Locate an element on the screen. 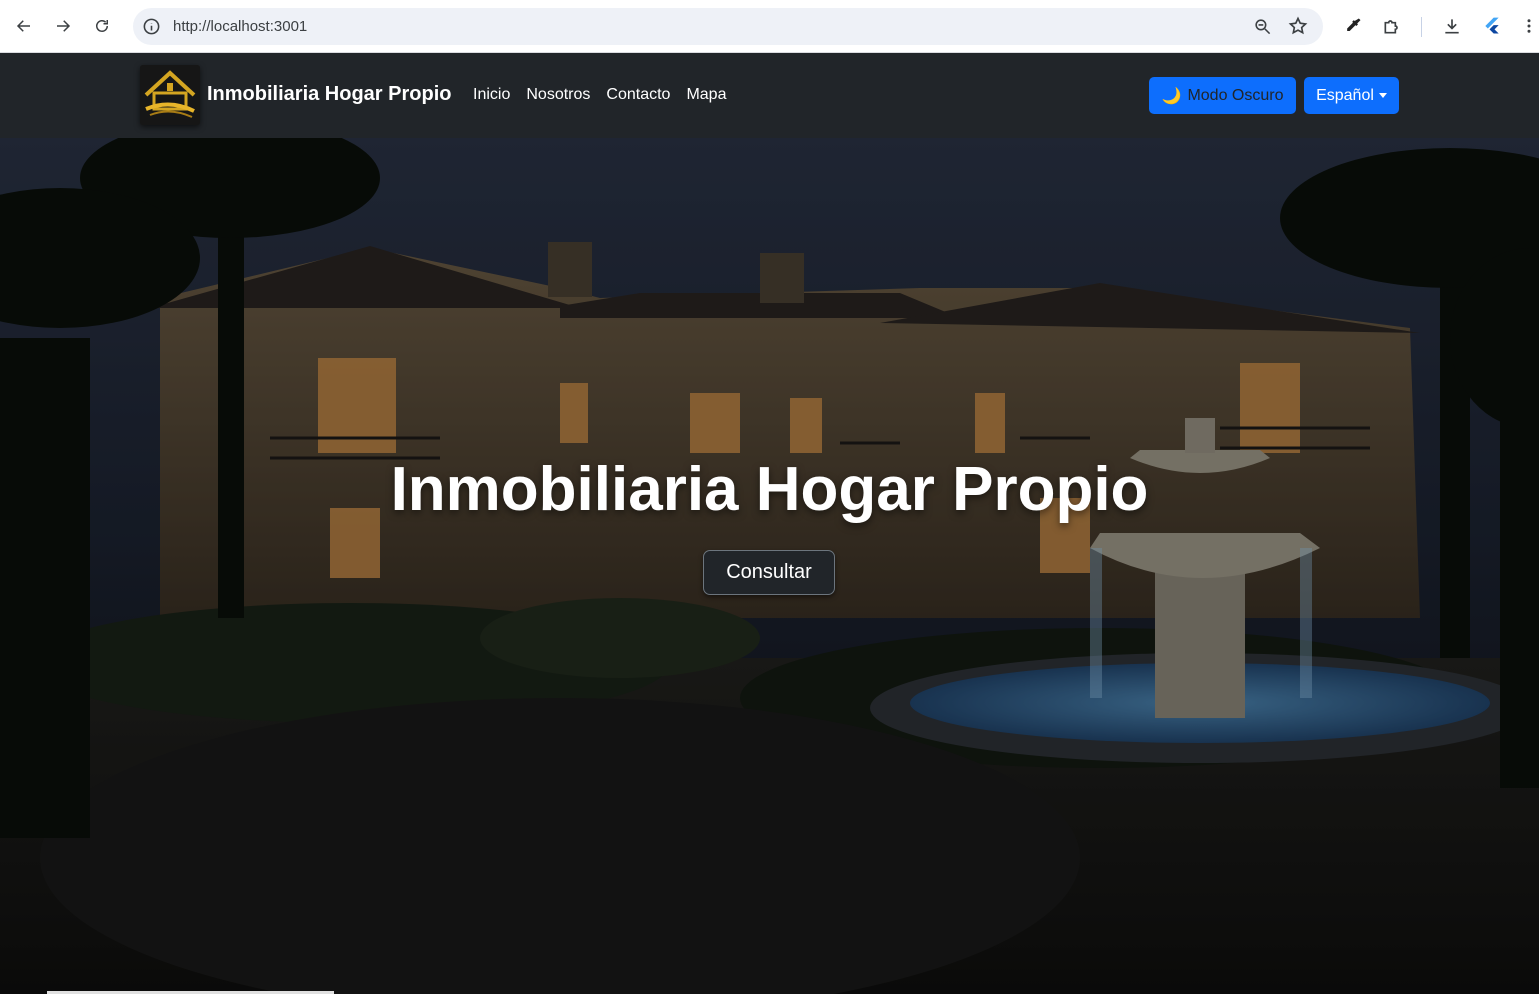 Image resolution: width=1539 pixels, height=994 pixels. language-dropdown: Español is located at coordinates (1351, 95).